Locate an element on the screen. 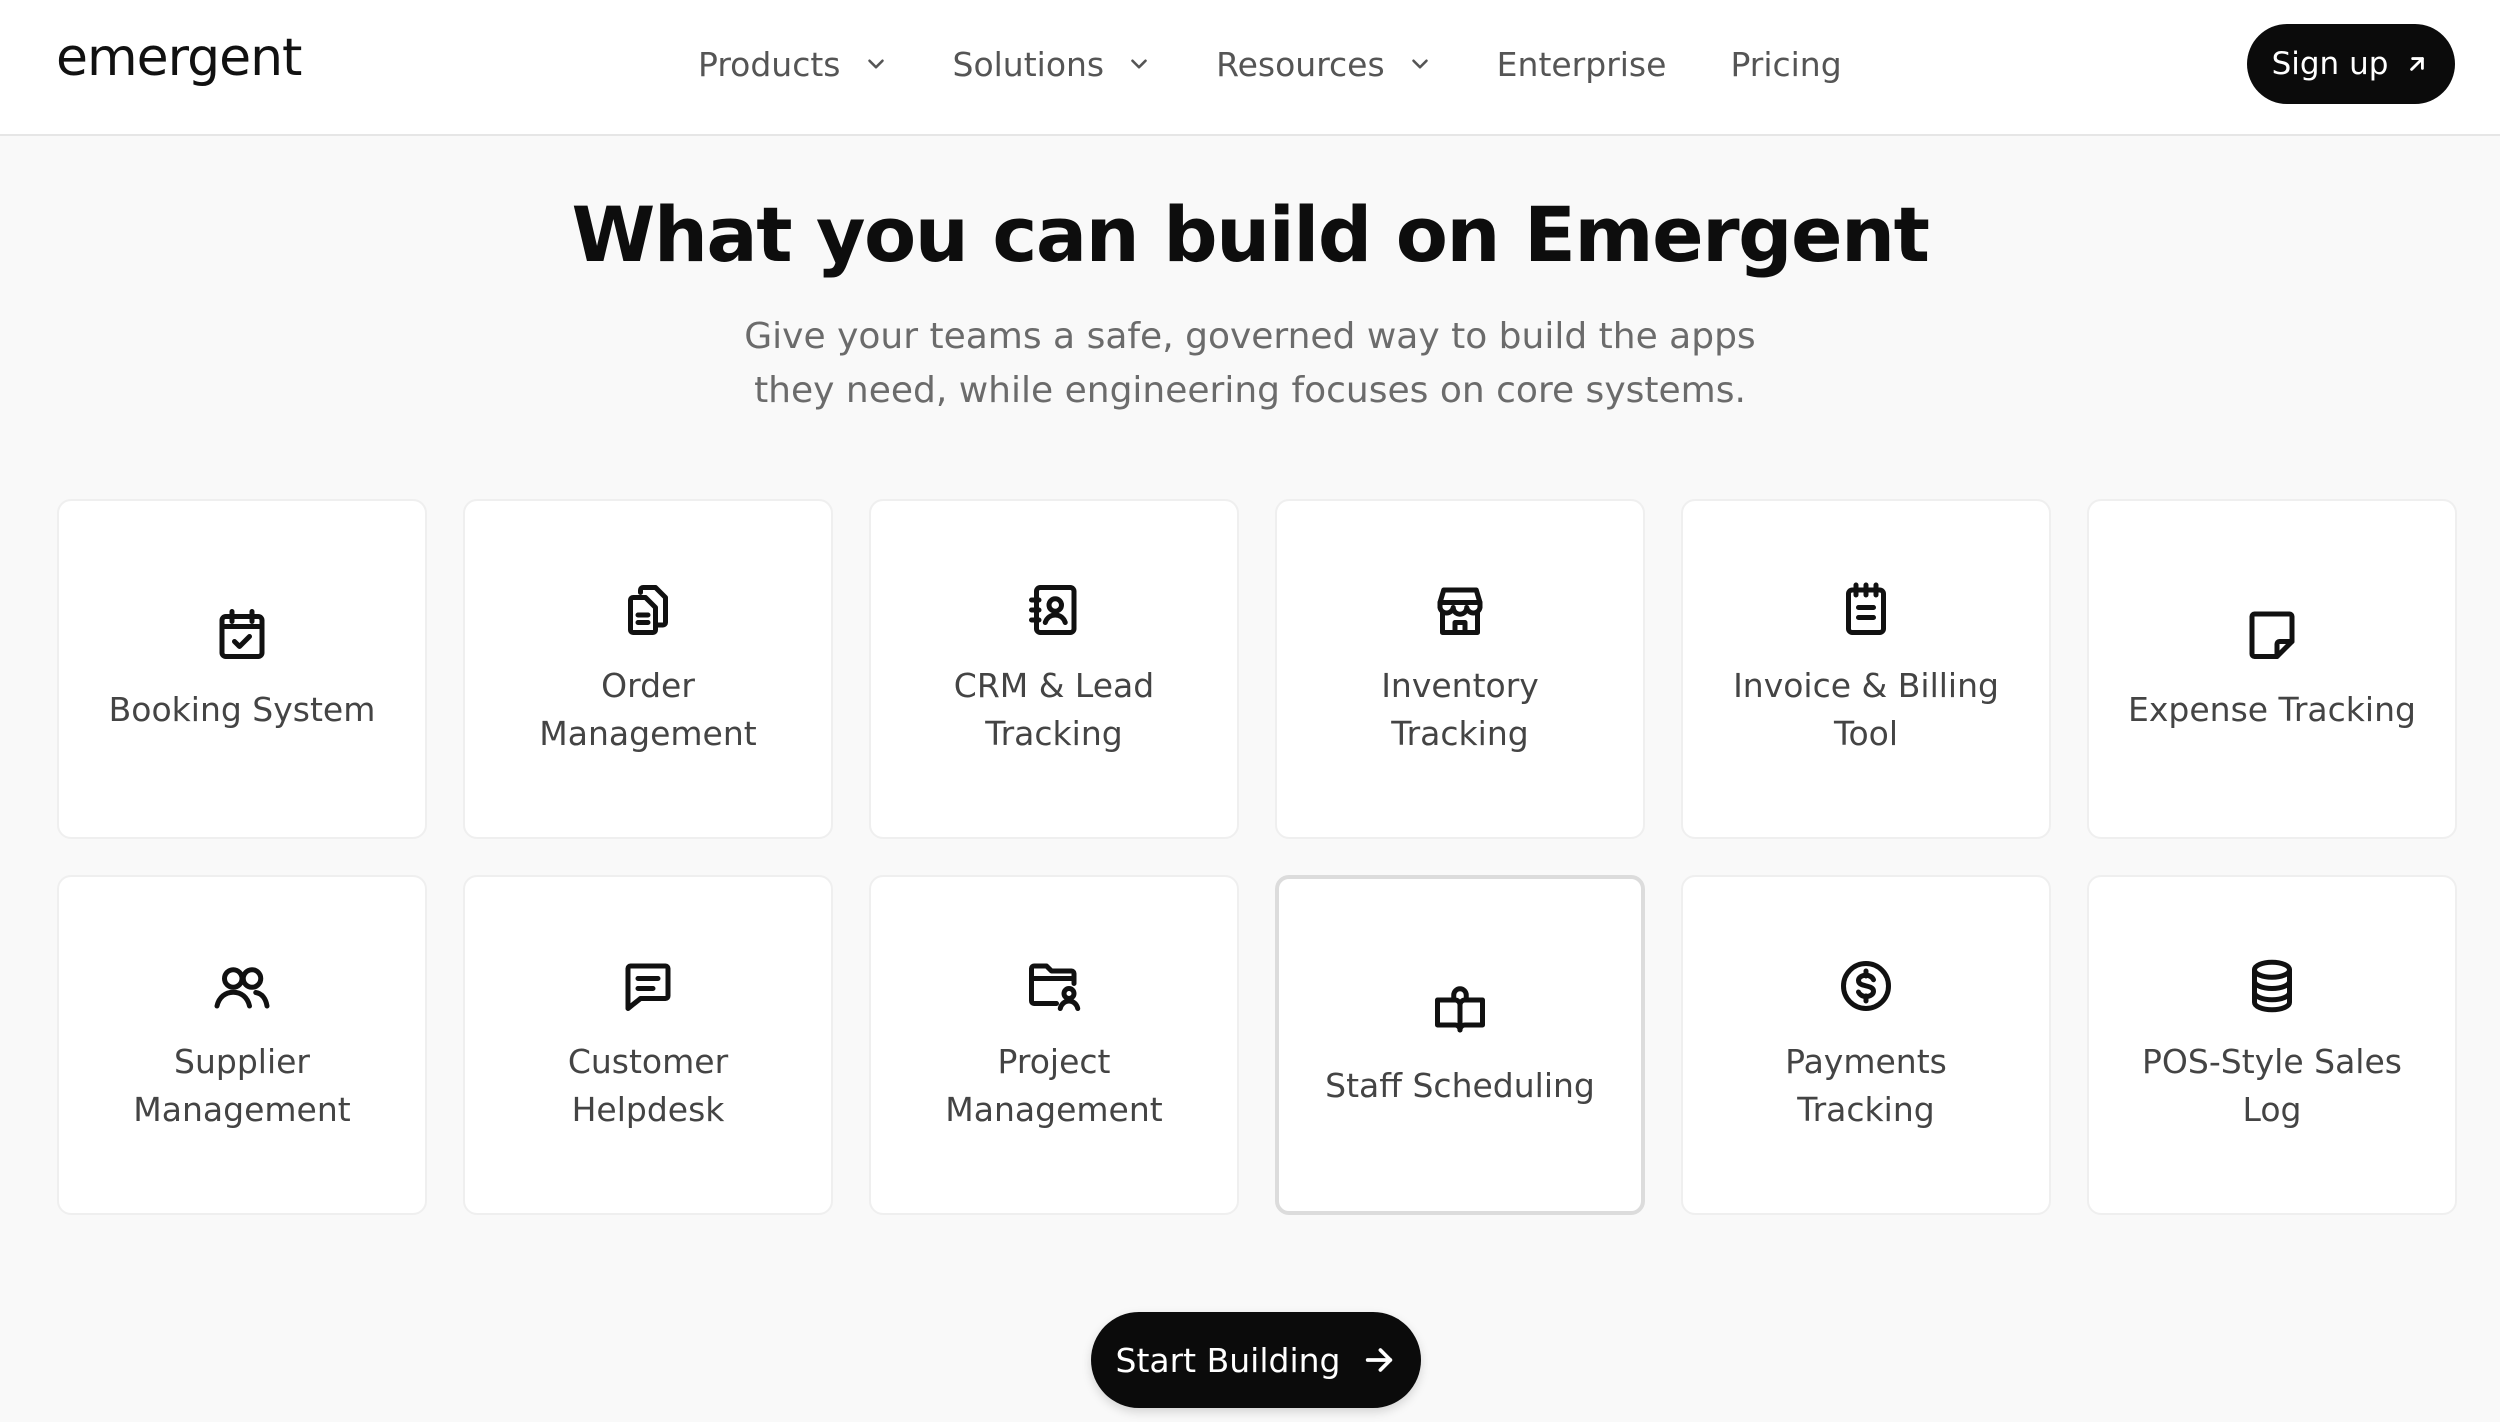 The image size is (2500, 1422). card-label: Order Management is located at coordinates (648, 709).